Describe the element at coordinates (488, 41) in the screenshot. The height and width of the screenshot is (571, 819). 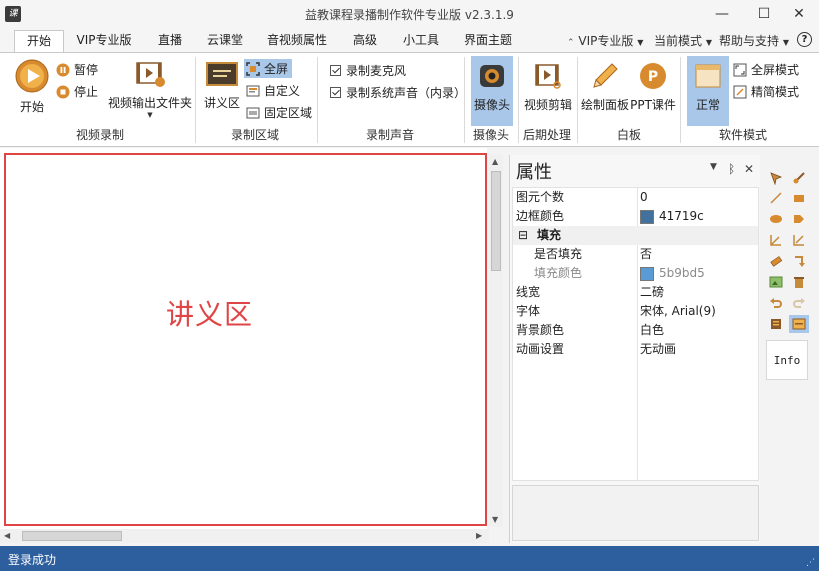
I see `tab-theme: 界面主题` at that location.